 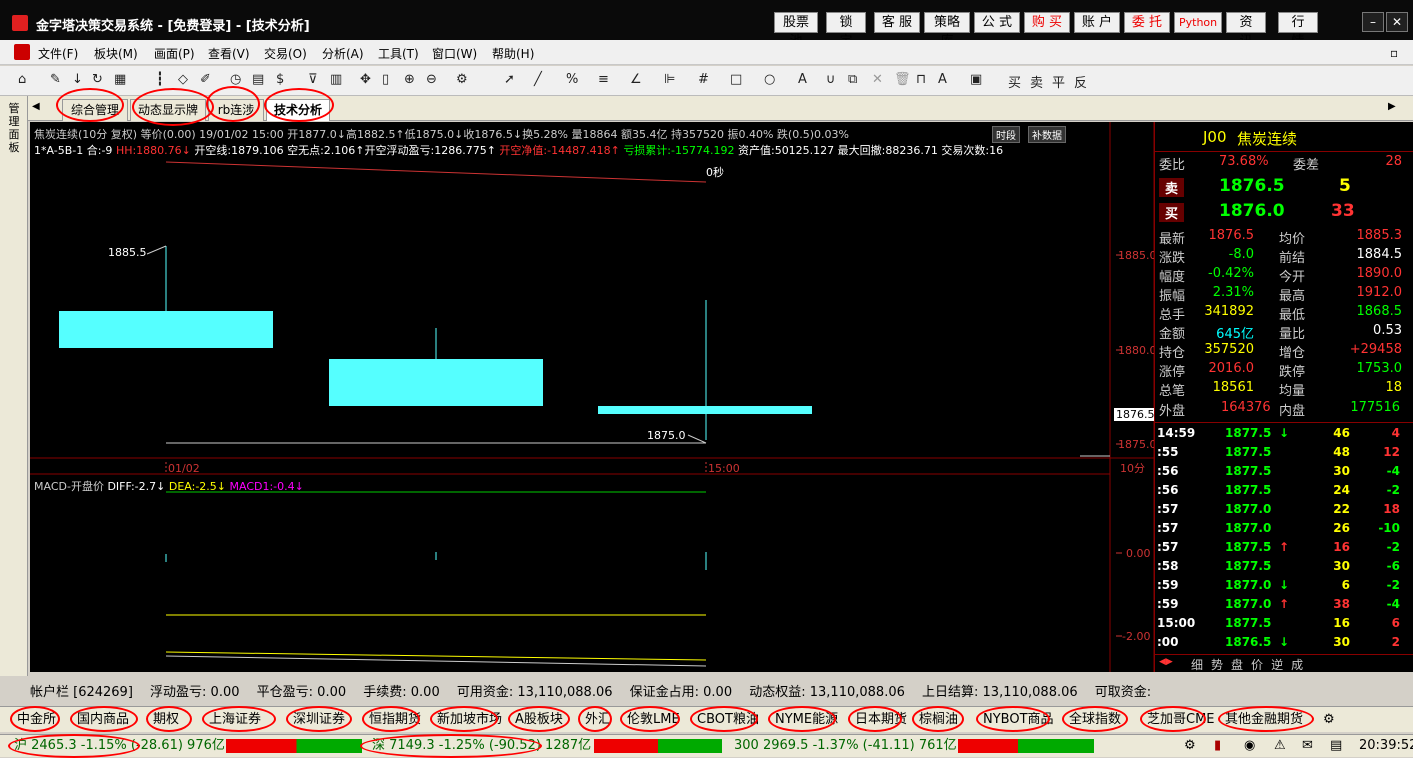 I want to click on market-button: 行 情, so click(x=1298, y=30).